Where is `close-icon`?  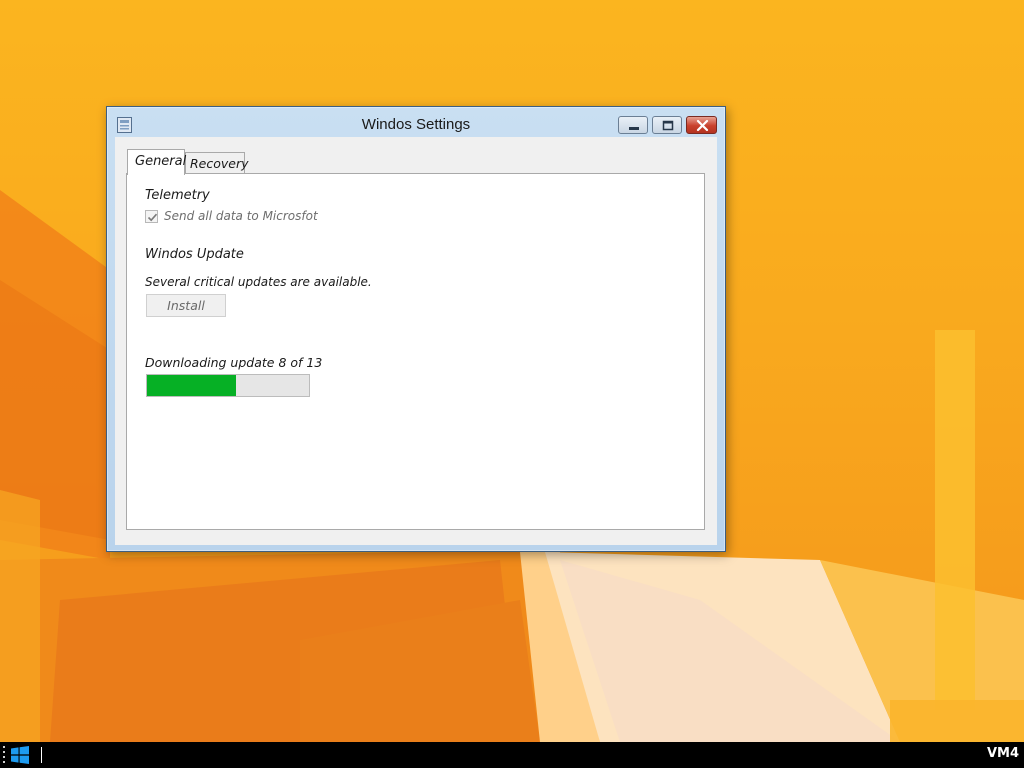
close-icon is located at coordinates (702, 125).